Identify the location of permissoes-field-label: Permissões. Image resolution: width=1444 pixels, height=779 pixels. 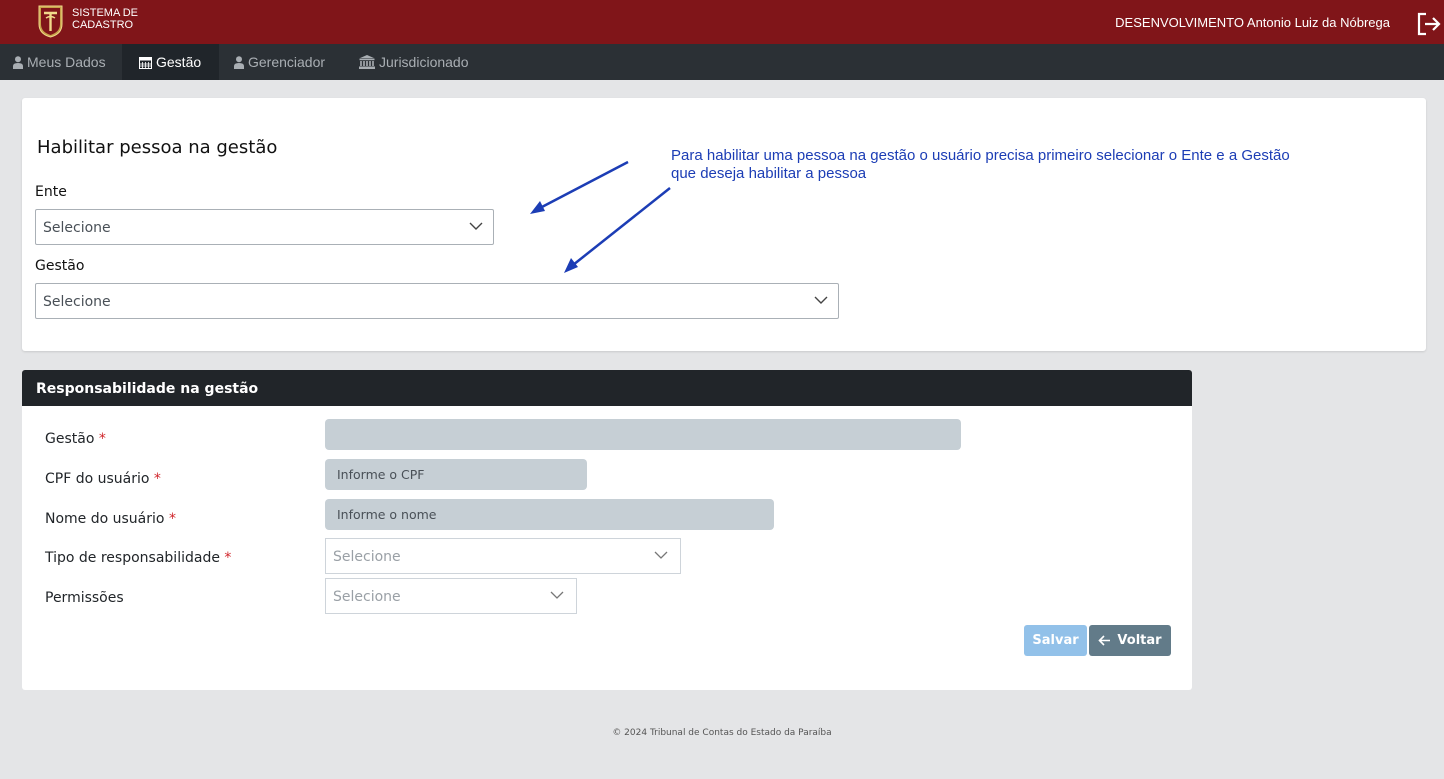
(84, 598).